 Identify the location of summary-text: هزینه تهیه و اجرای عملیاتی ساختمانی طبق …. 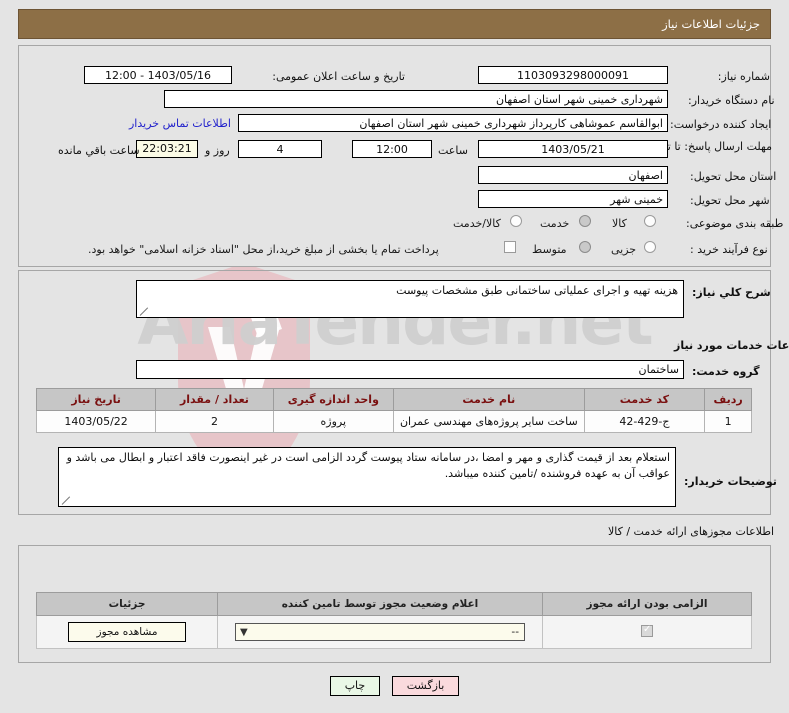
(537, 290).